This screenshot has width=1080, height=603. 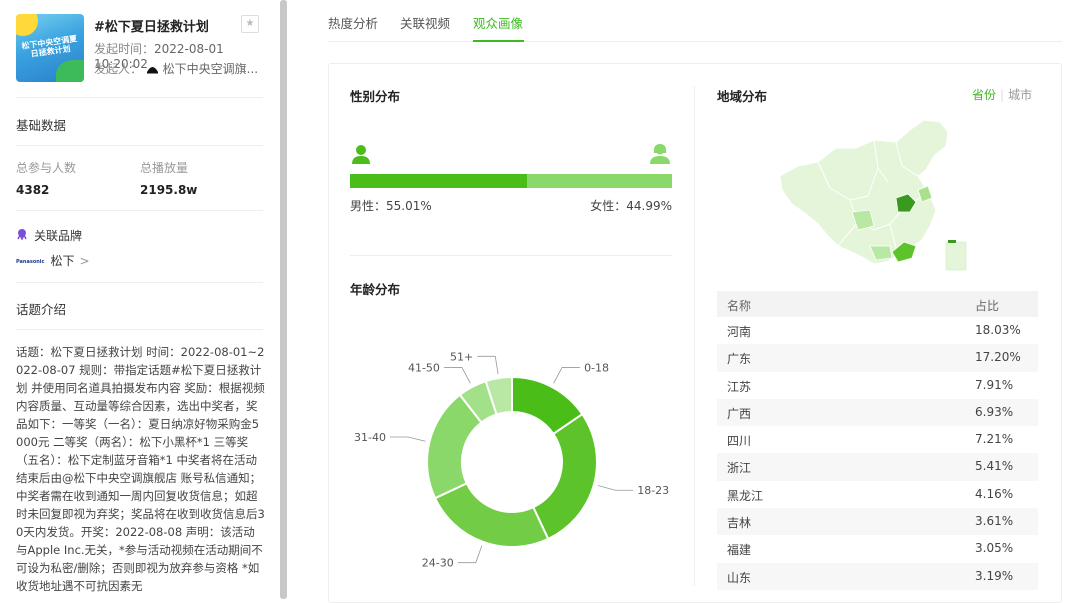 What do you see at coordinates (660, 154) in the screenshot?
I see `female-icon` at bounding box center [660, 154].